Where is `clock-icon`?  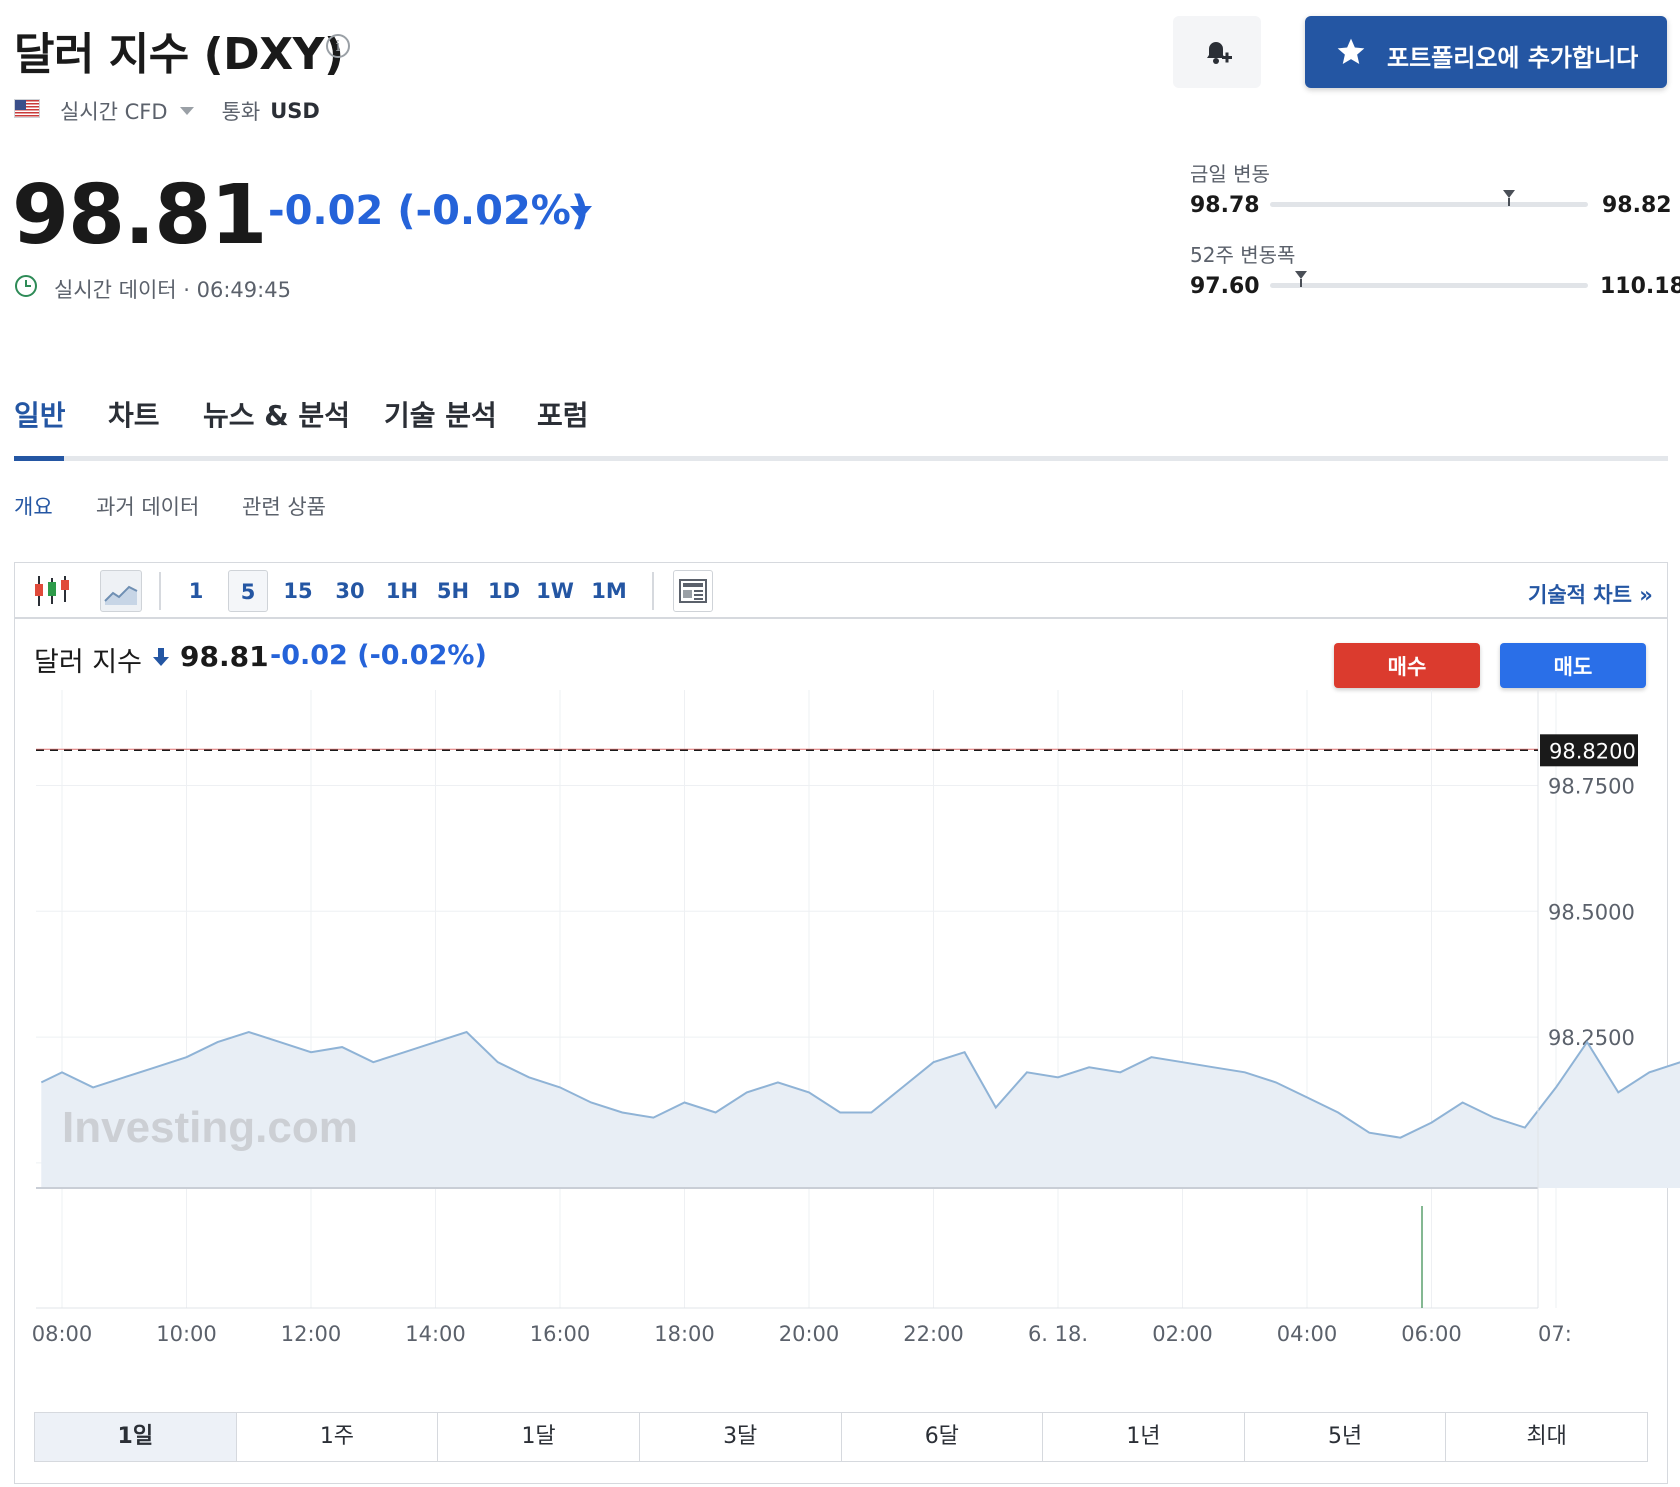
clock-icon is located at coordinates (26, 286).